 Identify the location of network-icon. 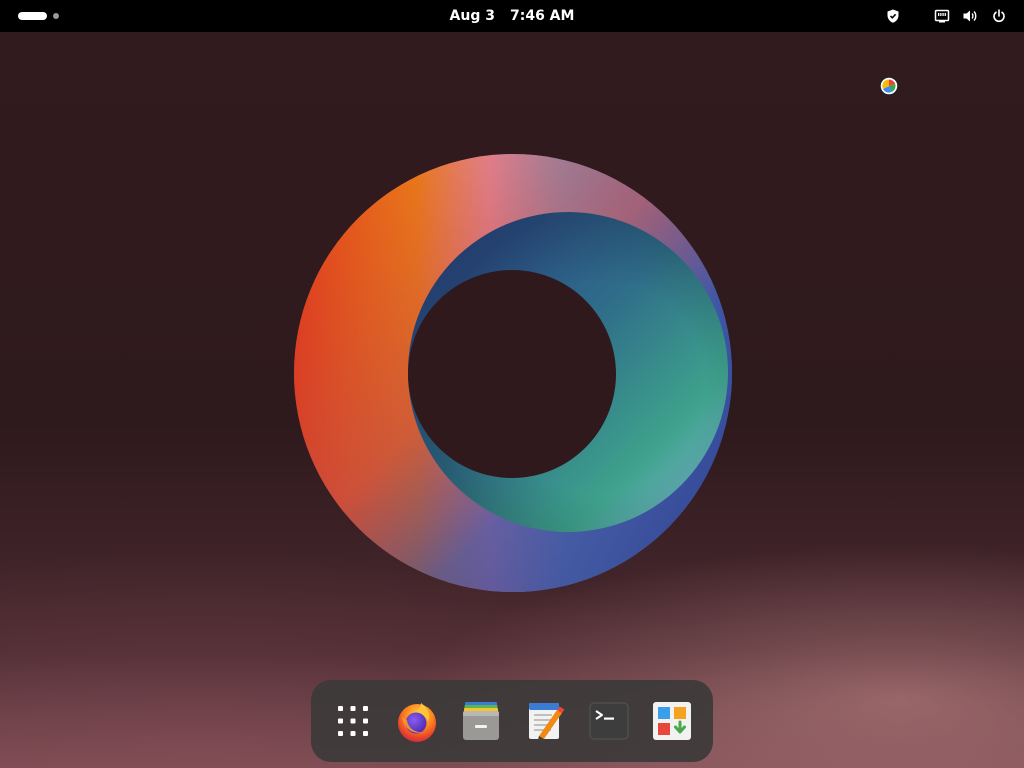
(942, 16).